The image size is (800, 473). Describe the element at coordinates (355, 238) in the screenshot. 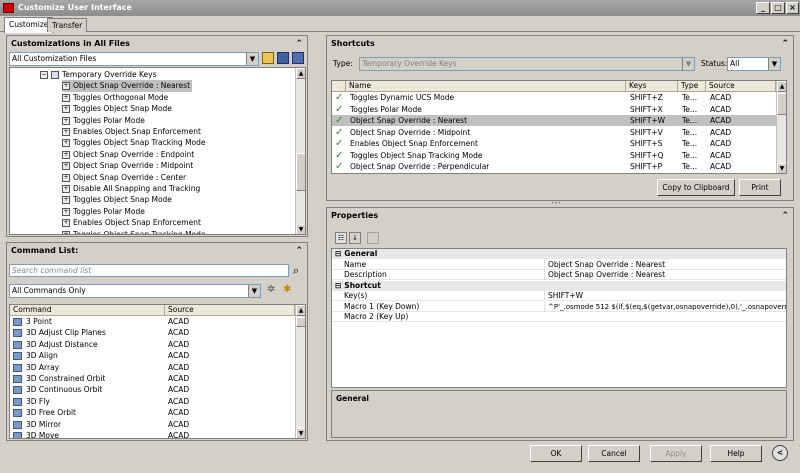

I see `alphabetical-icon: ↓` at that location.